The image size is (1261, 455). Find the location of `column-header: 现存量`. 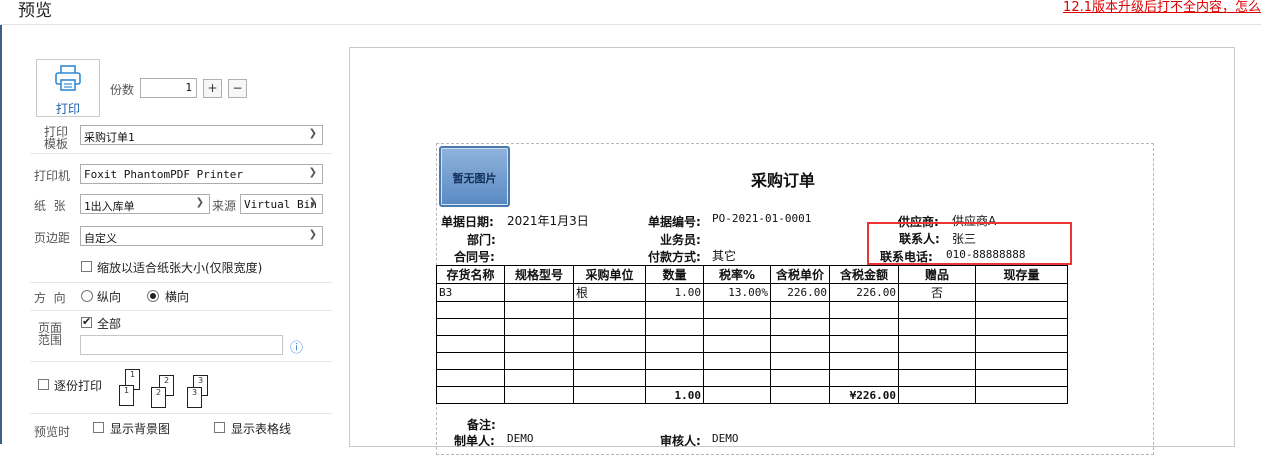

column-header: 现存量 is located at coordinates (1021, 274).